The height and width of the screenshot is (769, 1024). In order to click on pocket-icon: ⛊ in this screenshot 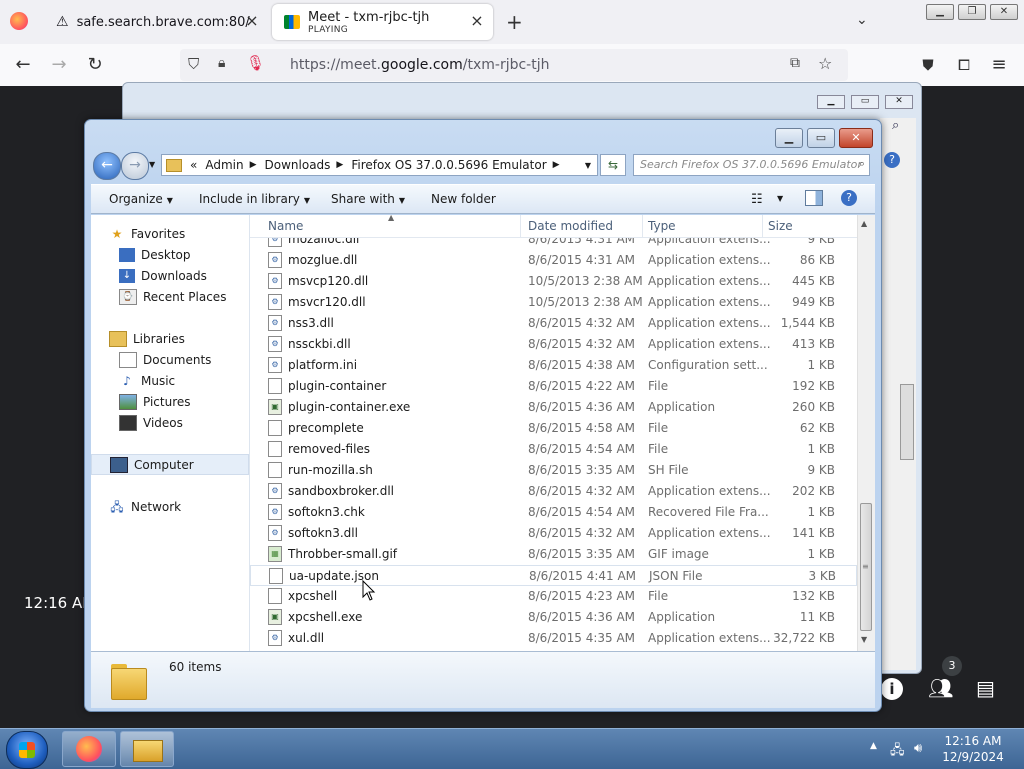, I will do `click(928, 65)`.